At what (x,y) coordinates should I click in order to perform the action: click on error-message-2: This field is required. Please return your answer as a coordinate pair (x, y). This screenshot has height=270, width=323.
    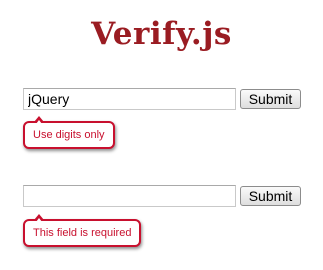
    Looking at the image, I should click on (82, 233).